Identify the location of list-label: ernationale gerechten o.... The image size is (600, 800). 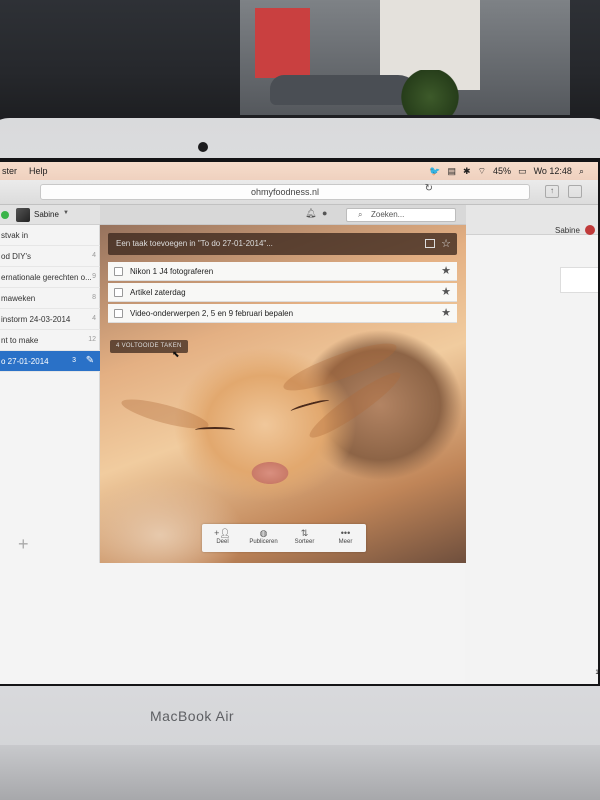
(46, 277).